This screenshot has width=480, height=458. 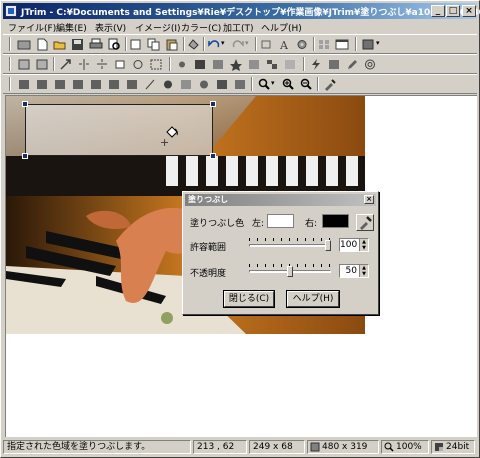 I want to click on menu-help: ヘルプ(H), so click(x=281, y=27).